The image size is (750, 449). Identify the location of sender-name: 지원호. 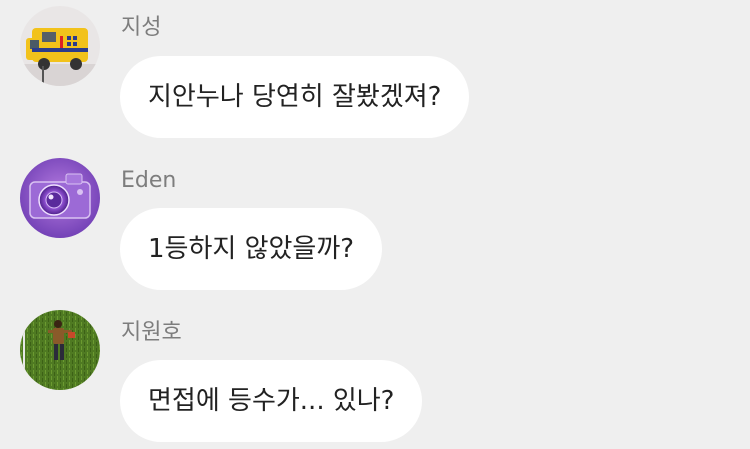
(151, 332).